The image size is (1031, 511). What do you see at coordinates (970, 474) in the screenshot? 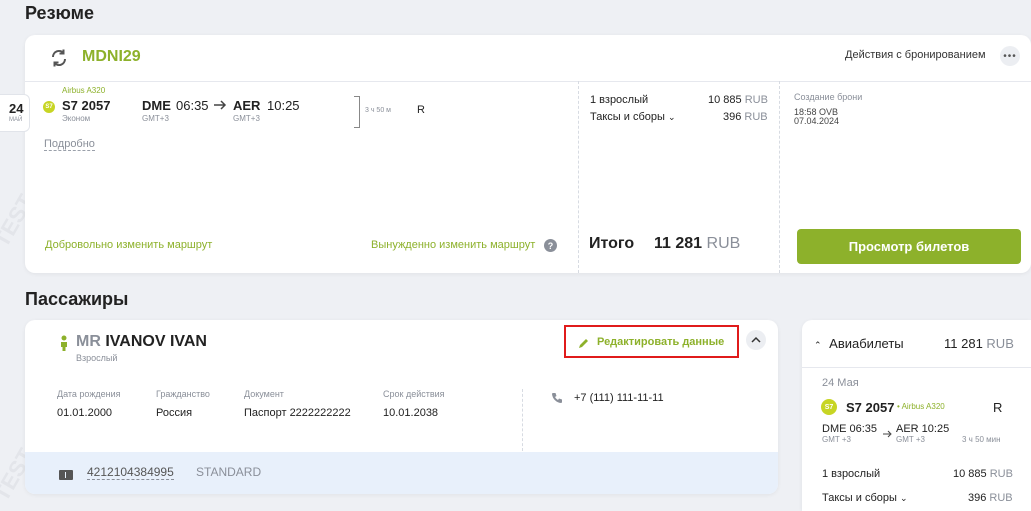
I see `summary-adult-value: 10 885` at bounding box center [970, 474].